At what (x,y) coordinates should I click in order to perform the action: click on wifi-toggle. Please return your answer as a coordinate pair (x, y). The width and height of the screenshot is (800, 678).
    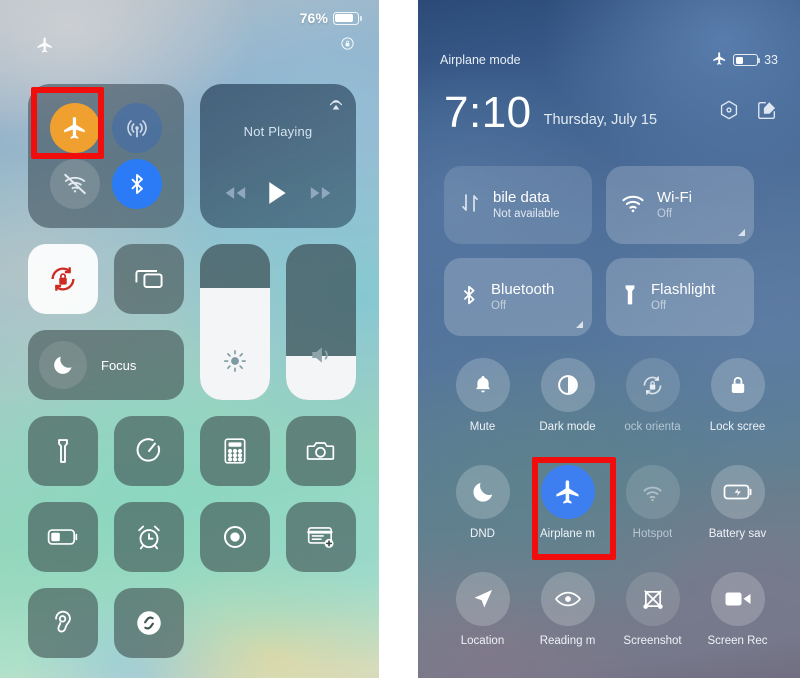
    Looking at the image, I should click on (75, 184).